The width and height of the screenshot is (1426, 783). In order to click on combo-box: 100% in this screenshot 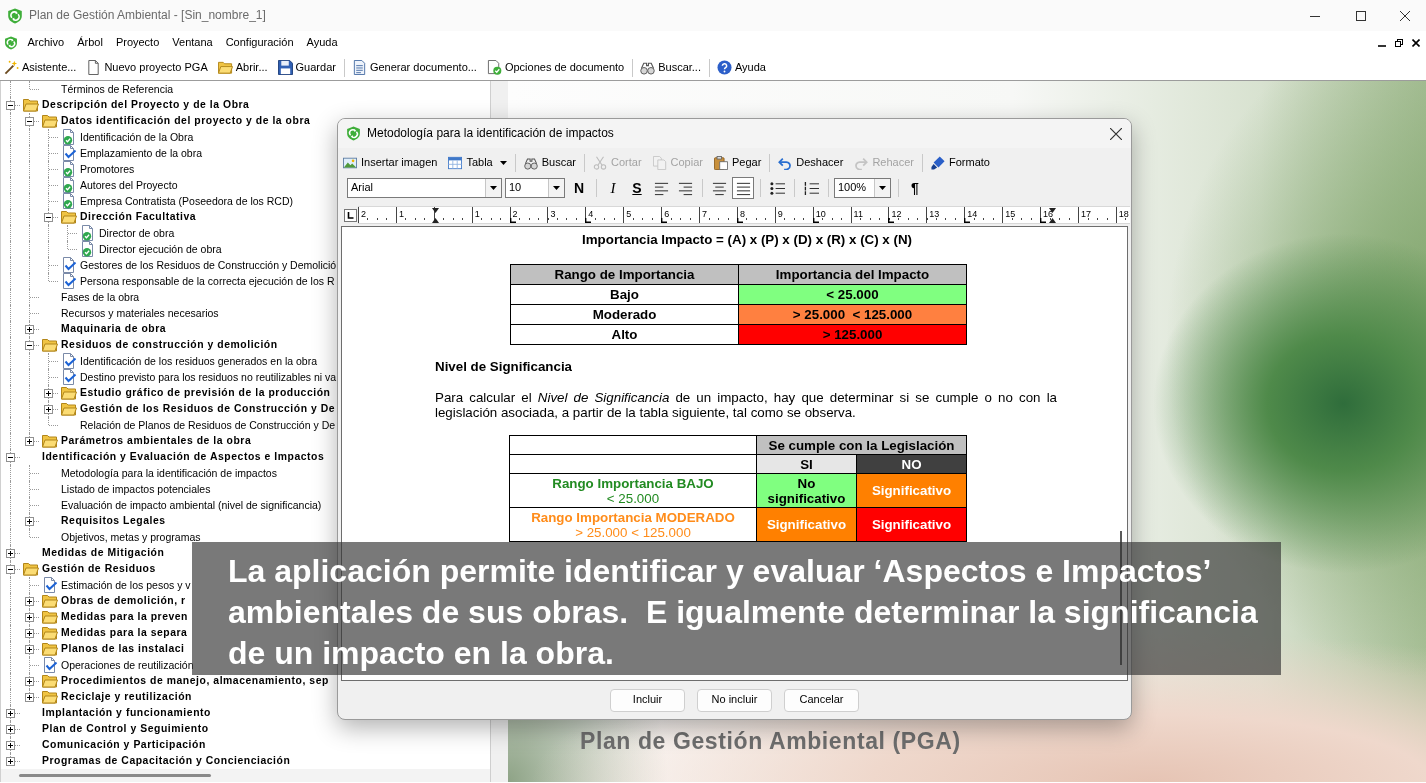, I will do `click(862, 188)`.